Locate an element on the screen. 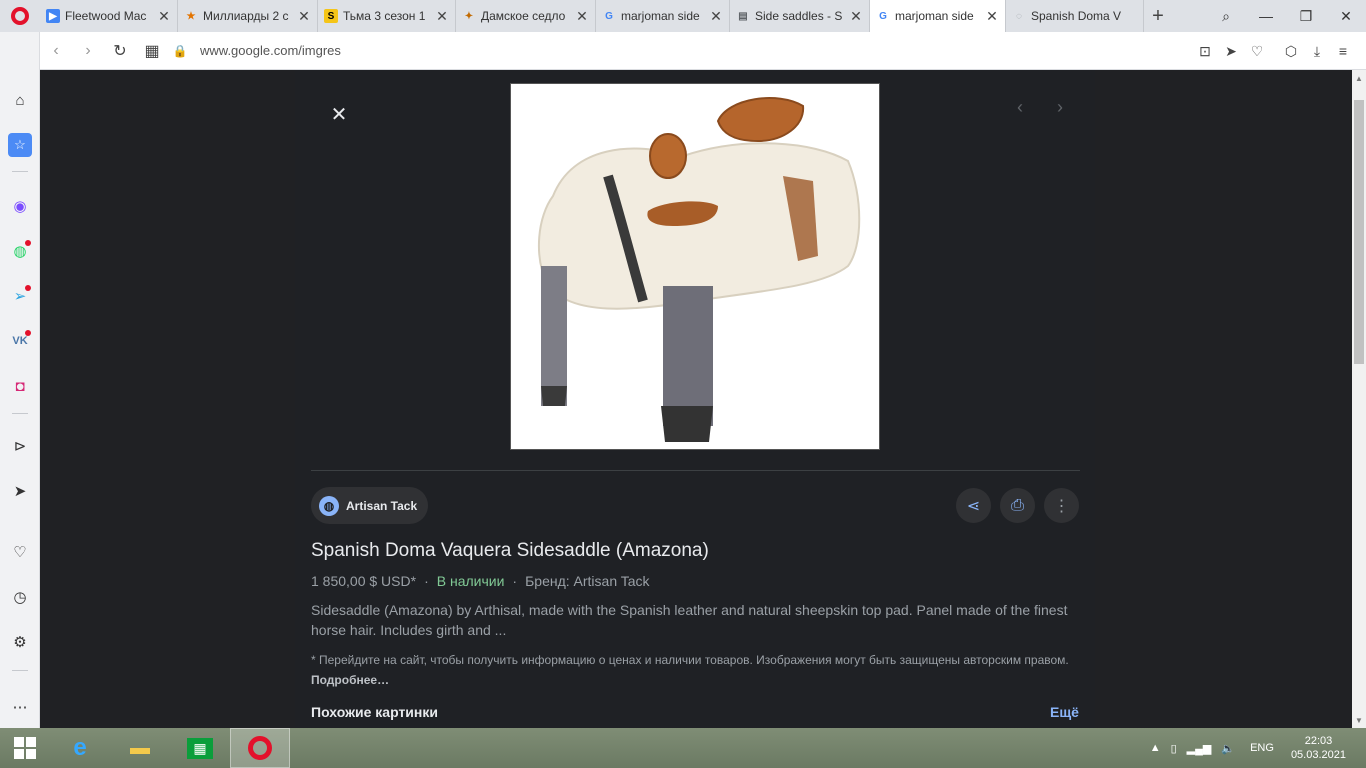 This screenshot has height=768, width=1366. girth-strap-left is located at coordinates (554, 336).